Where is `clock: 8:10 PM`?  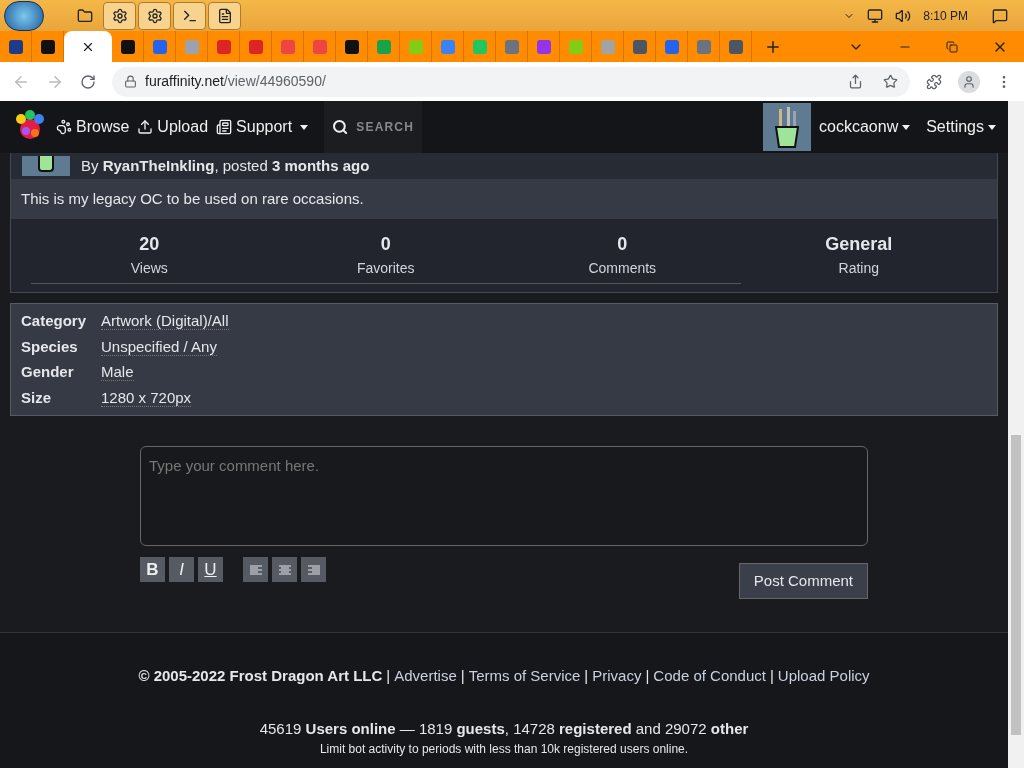
clock: 8:10 PM is located at coordinates (945, 15).